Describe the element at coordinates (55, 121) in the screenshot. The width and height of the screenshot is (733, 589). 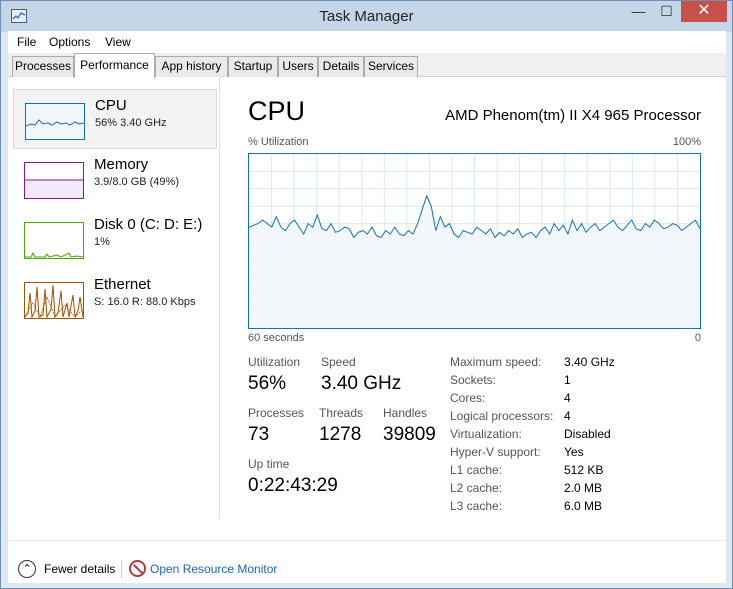
I see `cpu-thumbnail-graph` at that location.